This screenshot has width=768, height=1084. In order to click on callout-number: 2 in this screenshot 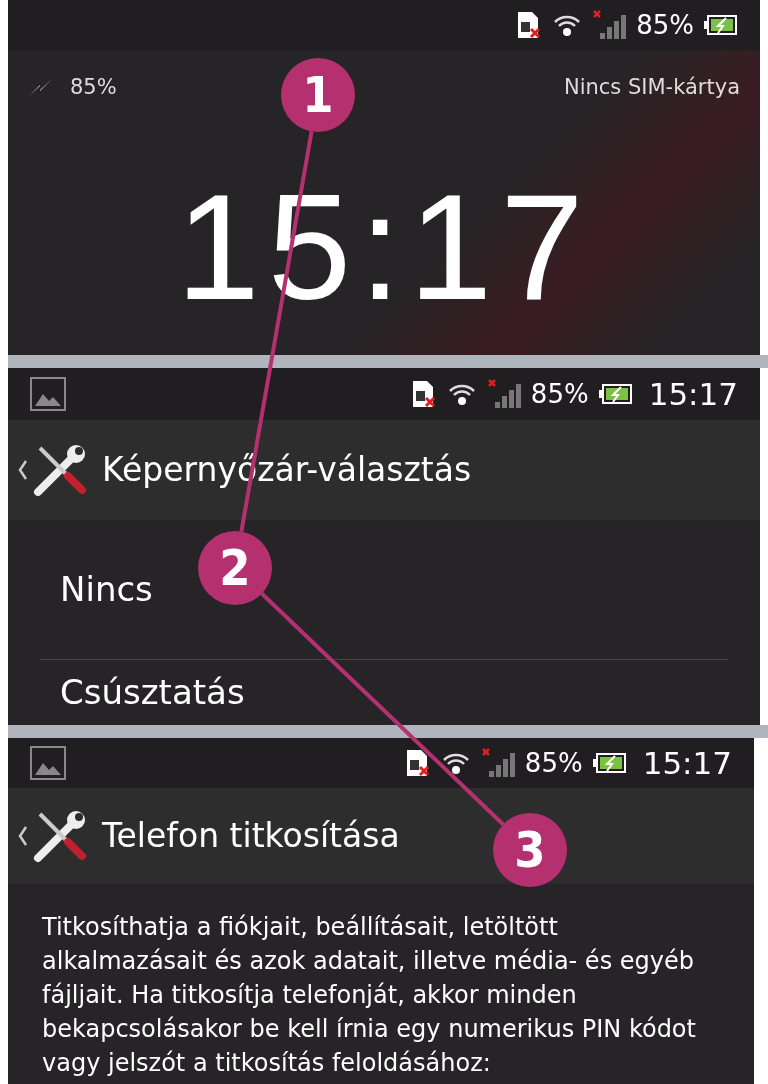, I will do `click(235, 568)`.